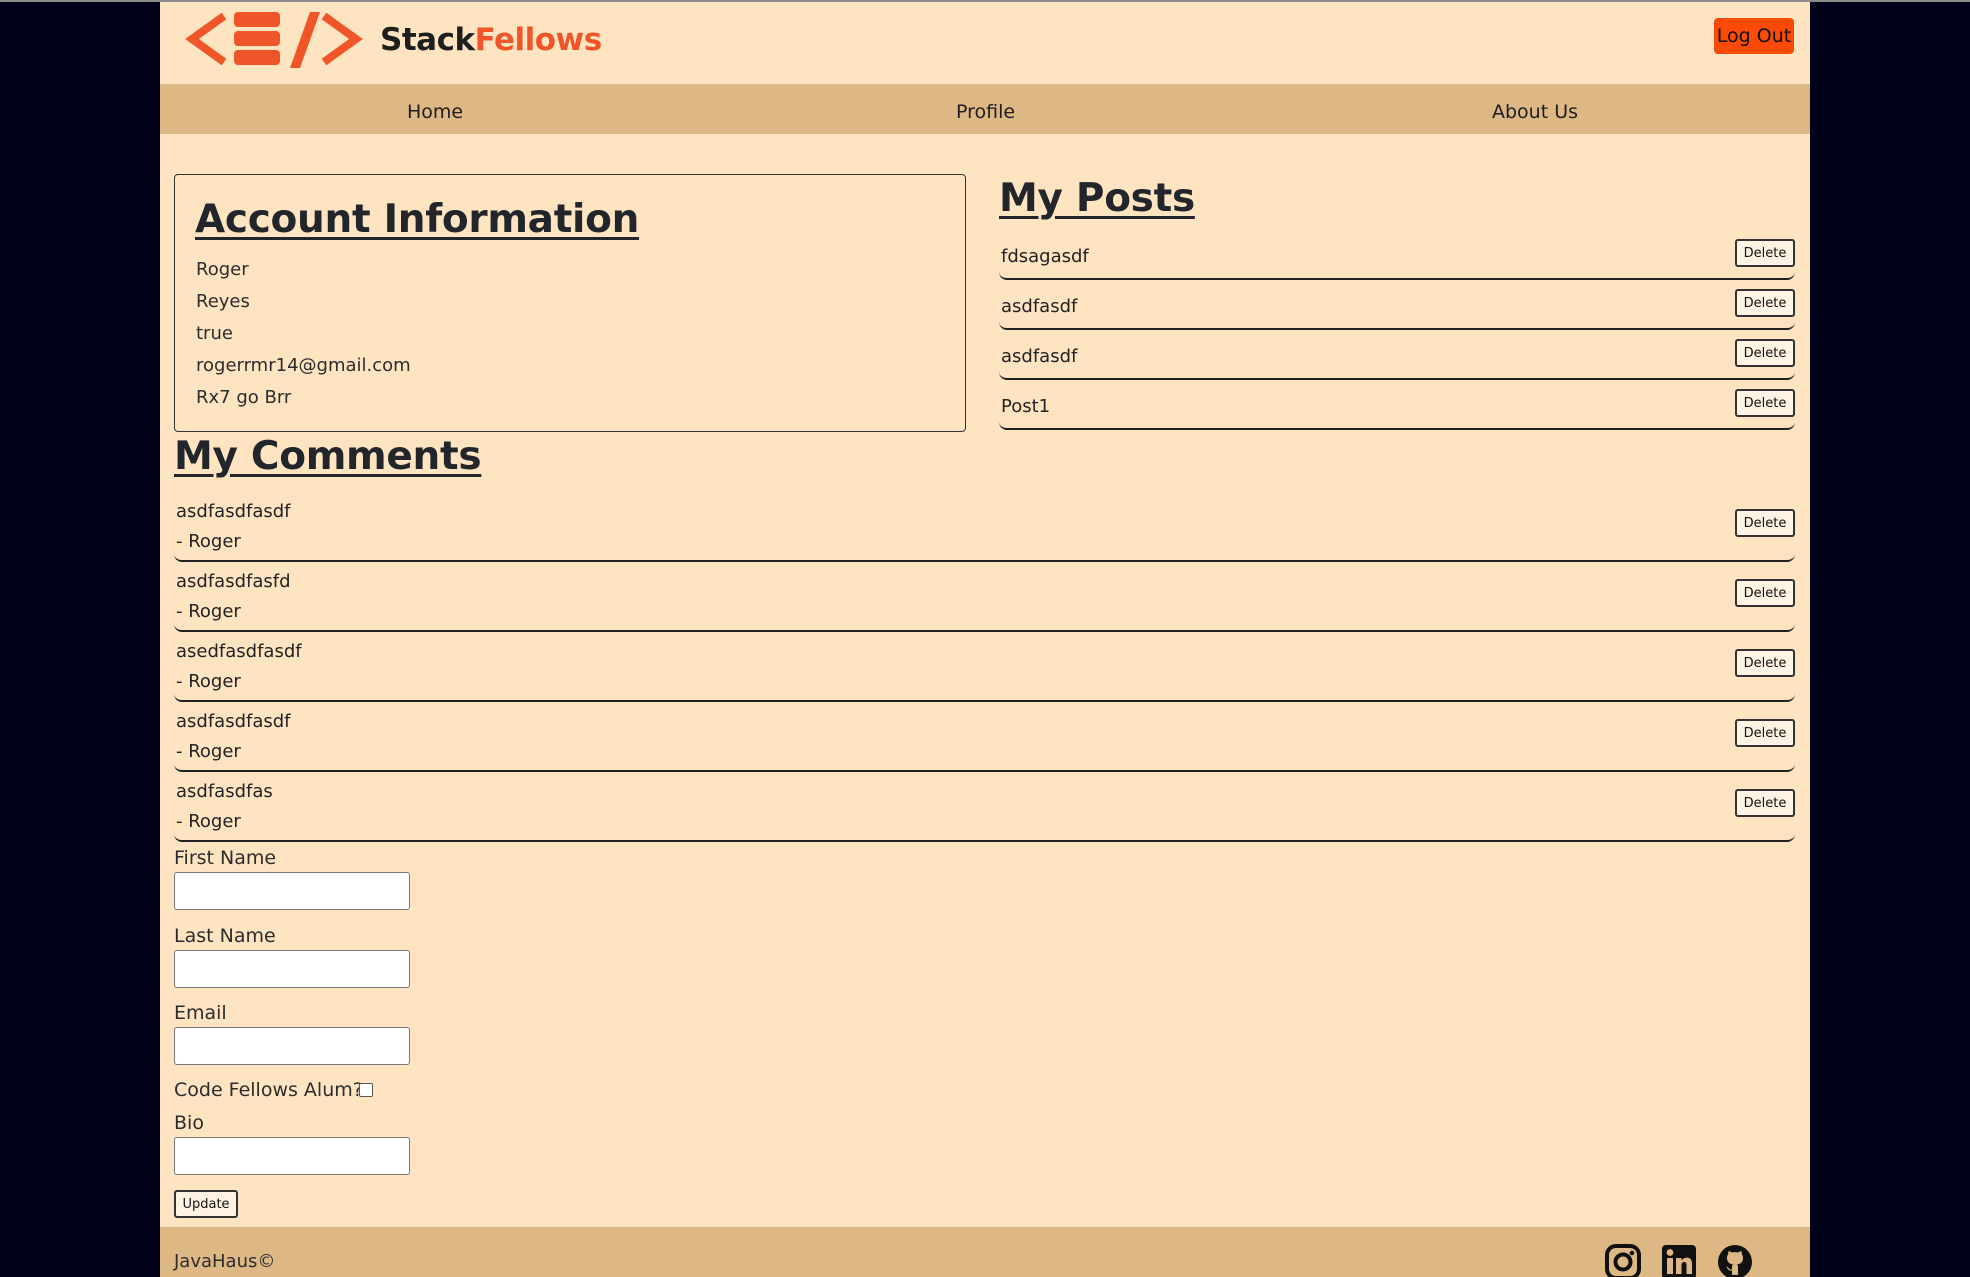 Image resolution: width=1970 pixels, height=1277 pixels. What do you see at coordinates (1754, 36) in the screenshot?
I see `logout-button: Log Out` at bounding box center [1754, 36].